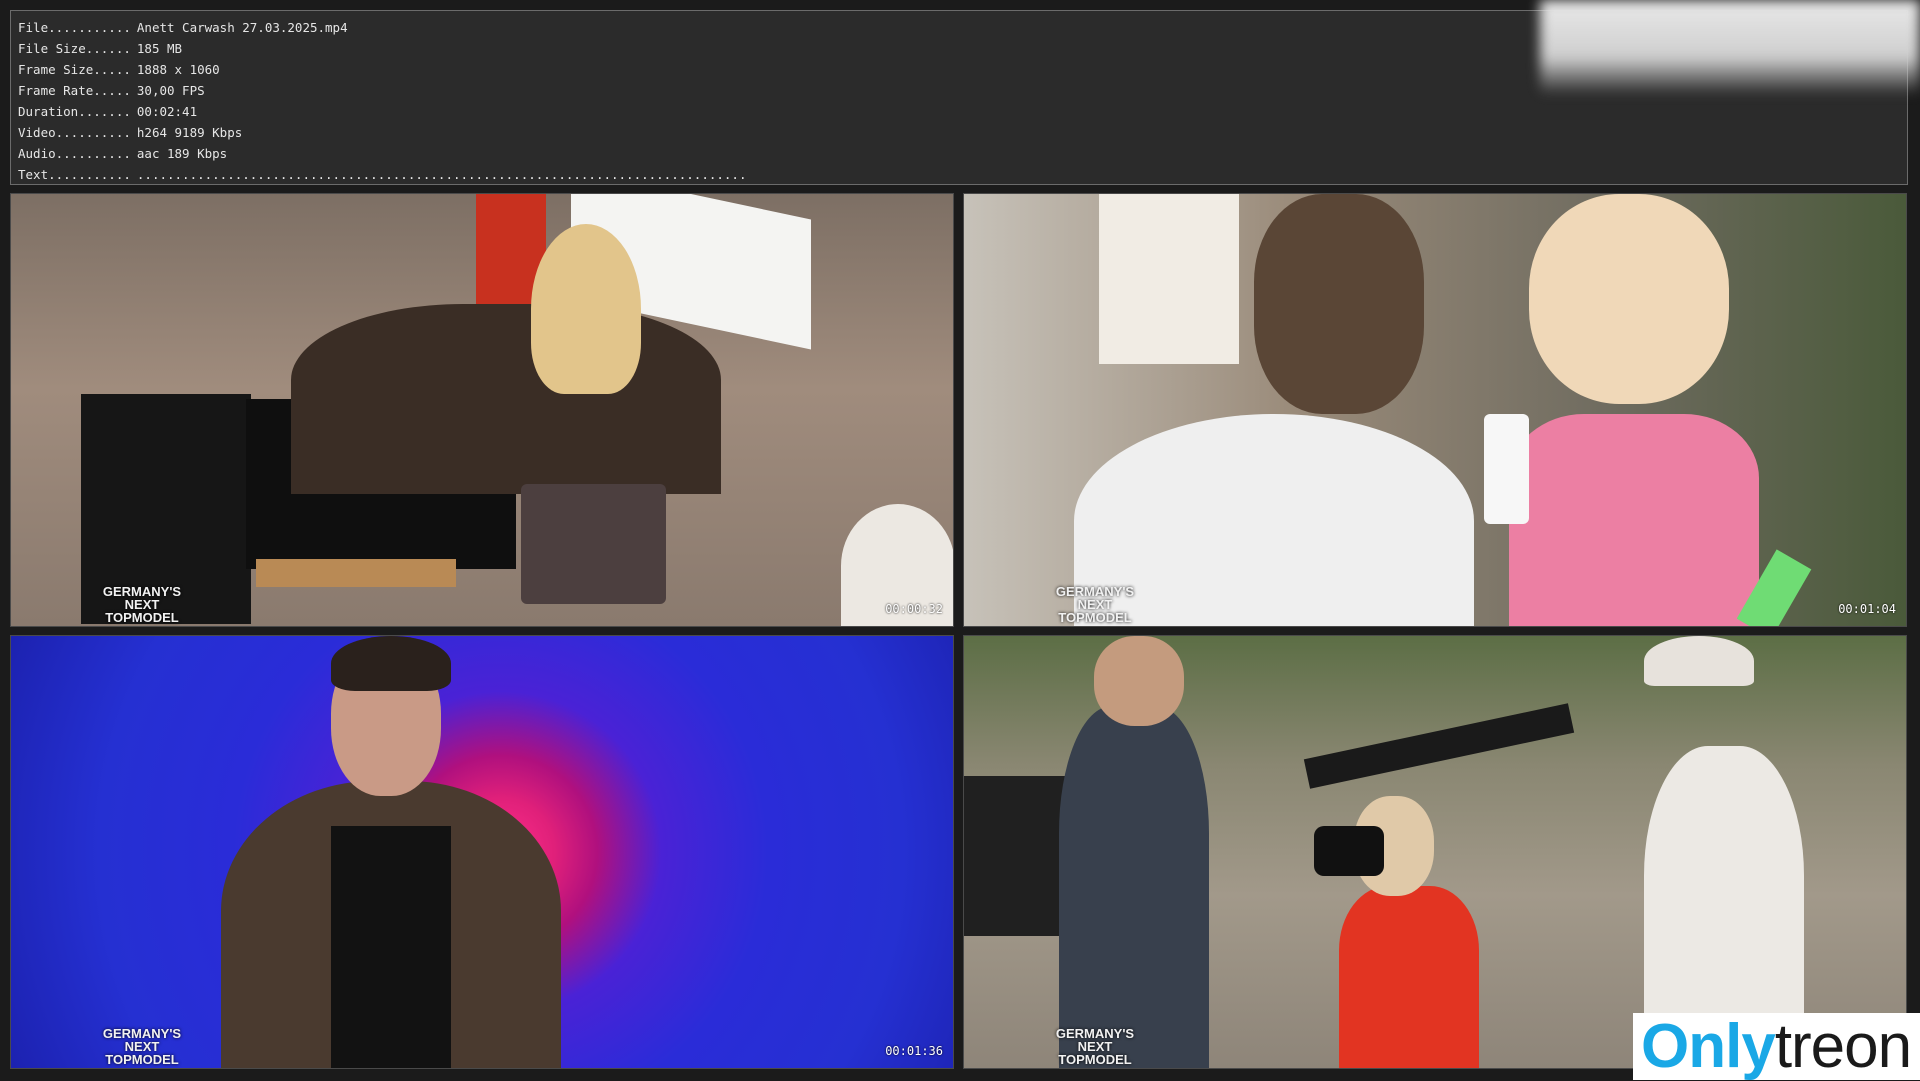 The width and height of the screenshot is (1920, 1081). Describe the element at coordinates (914, 609) in the screenshot. I see `timecode: 00:00:32` at that location.